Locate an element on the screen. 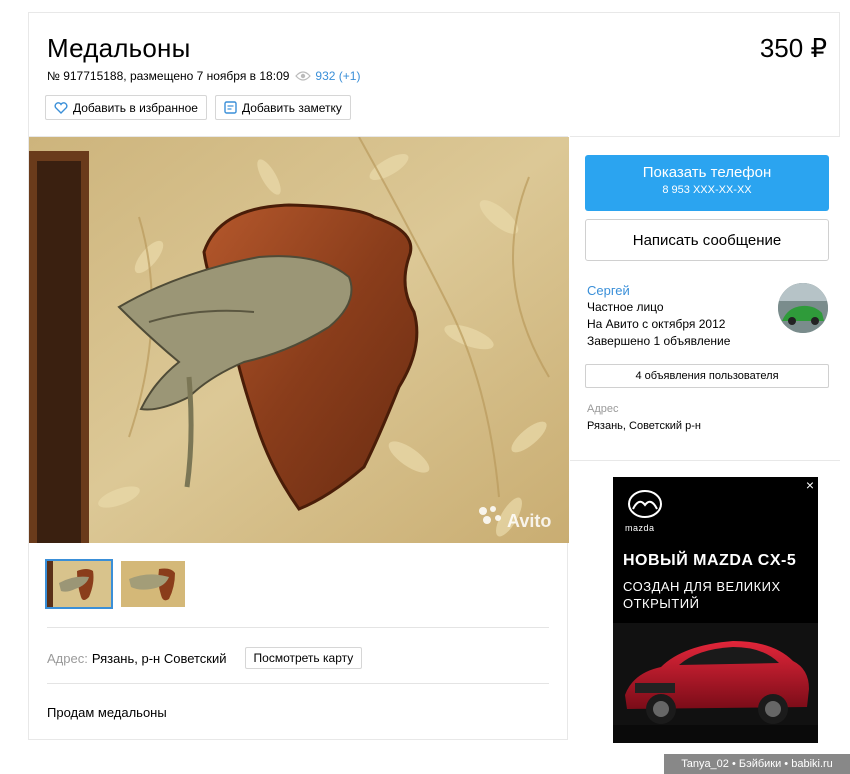 This screenshot has width=850, height=774. seller-type: Частное лицо is located at coordinates (625, 307).